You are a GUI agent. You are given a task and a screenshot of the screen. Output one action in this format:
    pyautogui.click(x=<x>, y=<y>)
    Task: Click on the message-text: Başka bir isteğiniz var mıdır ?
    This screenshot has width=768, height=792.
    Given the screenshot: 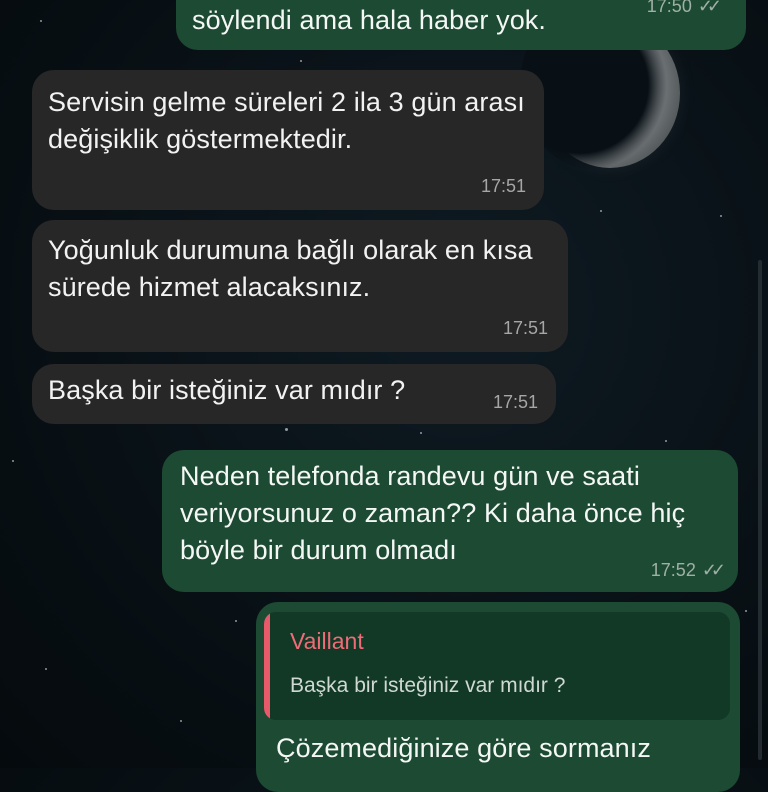 What is the action you would take?
    pyautogui.click(x=227, y=390)
    